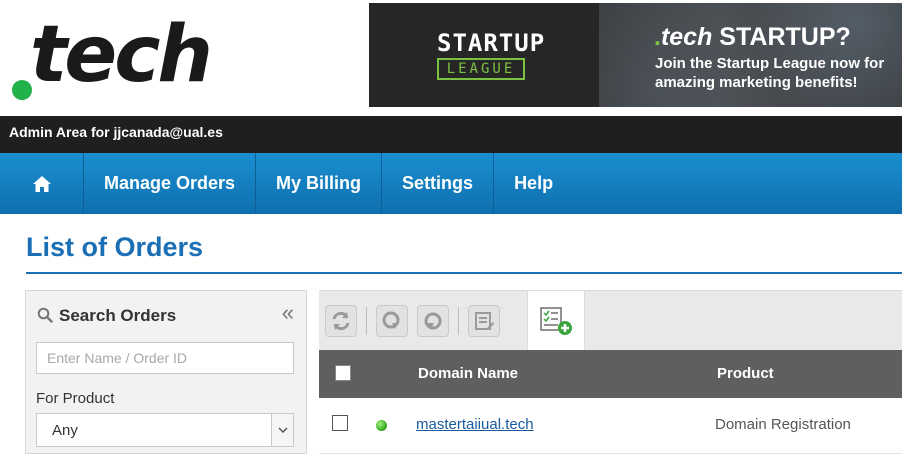  What do you see at coordinates (610, 426) in the screenshot?
I see `table-row: mastertaiiual.tech Domain Registration` at bounding box center [610, 426].